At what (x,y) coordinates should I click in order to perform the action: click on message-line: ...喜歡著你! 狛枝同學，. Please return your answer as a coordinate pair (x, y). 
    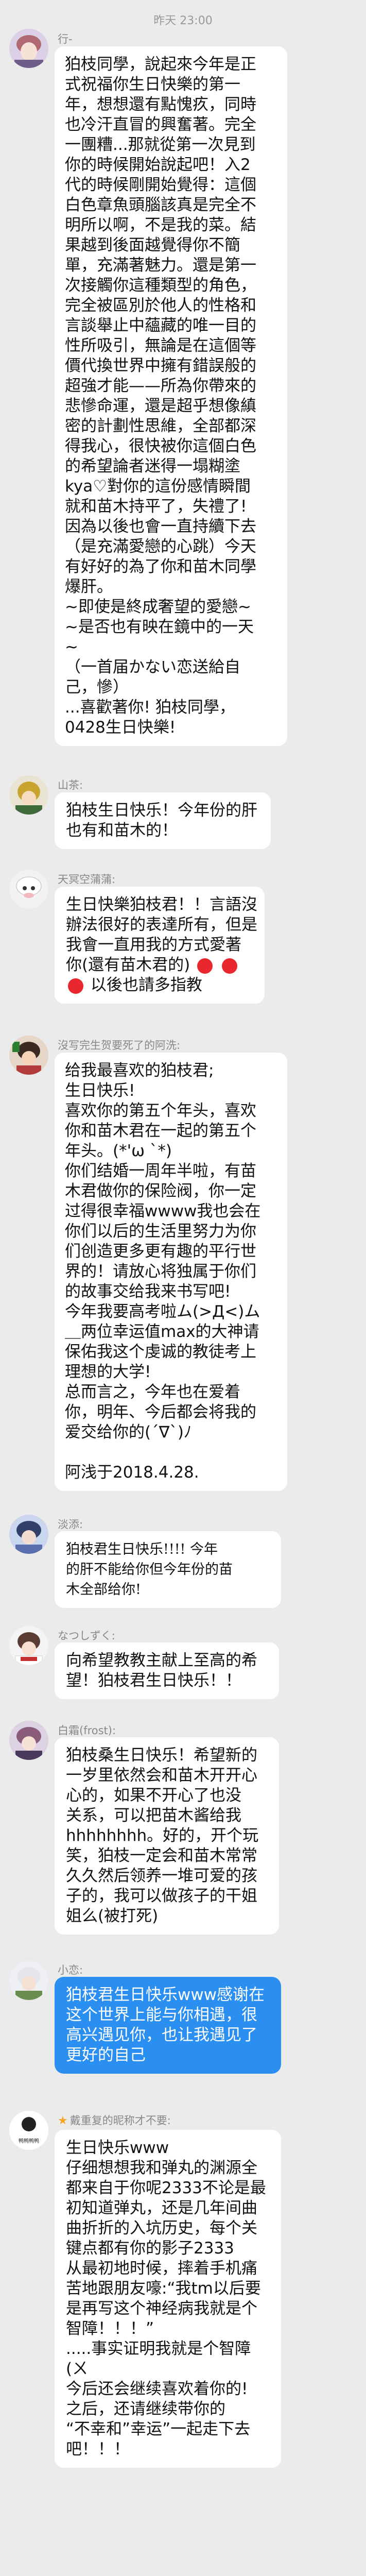
    Looking at the image, I should click on (150, 707).